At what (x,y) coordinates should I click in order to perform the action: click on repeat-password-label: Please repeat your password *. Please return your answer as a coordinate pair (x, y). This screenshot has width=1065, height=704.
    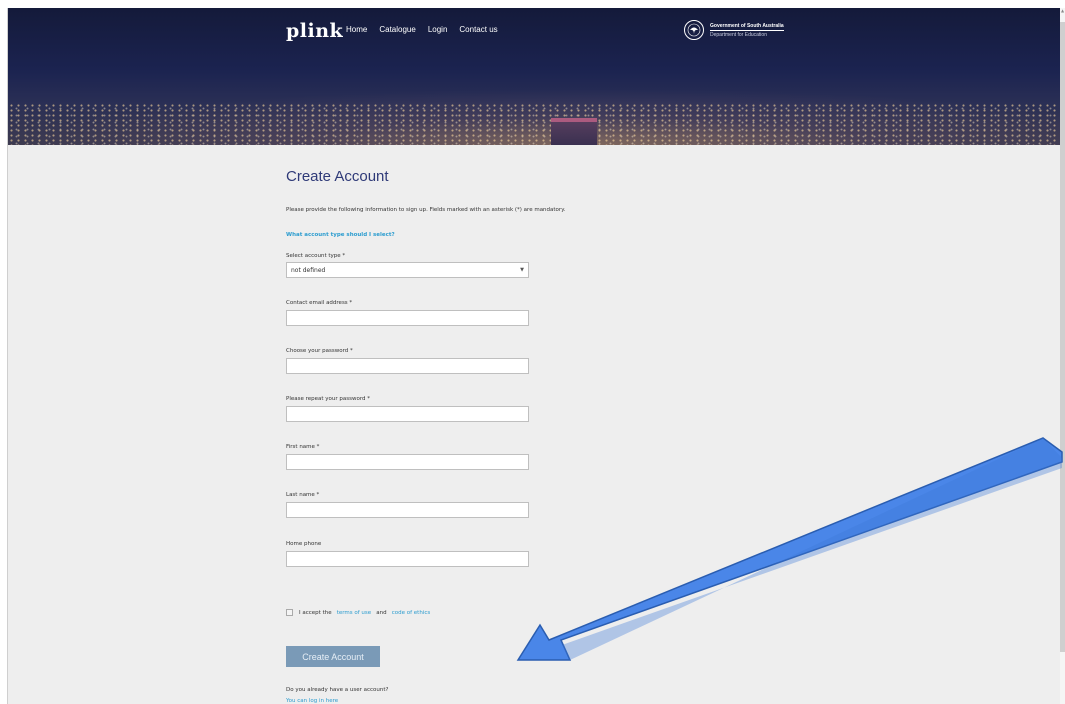
    Looking at the image, I should click on (328, 399).